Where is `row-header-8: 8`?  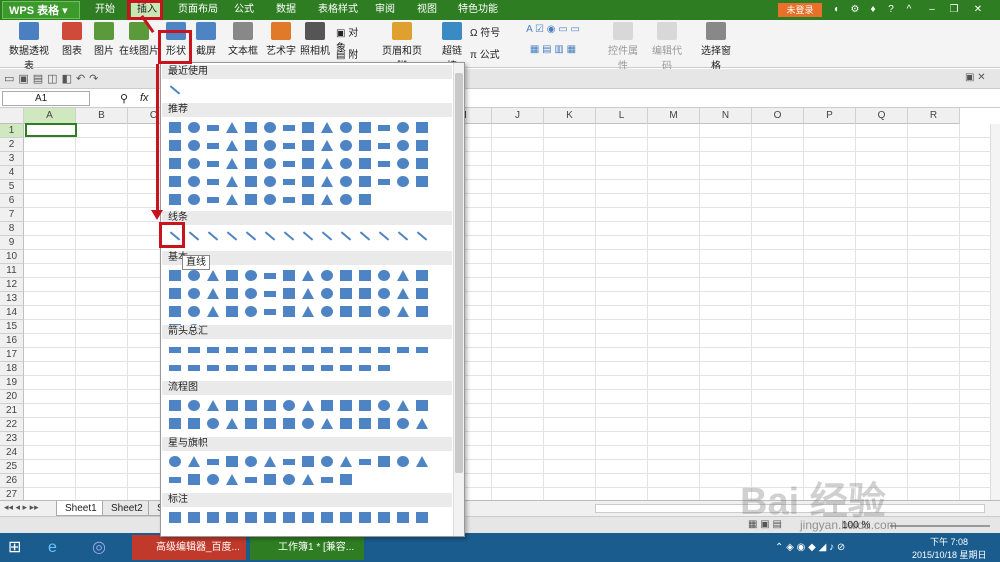 row-header-8: 8 is located at coordinates (12, 229).